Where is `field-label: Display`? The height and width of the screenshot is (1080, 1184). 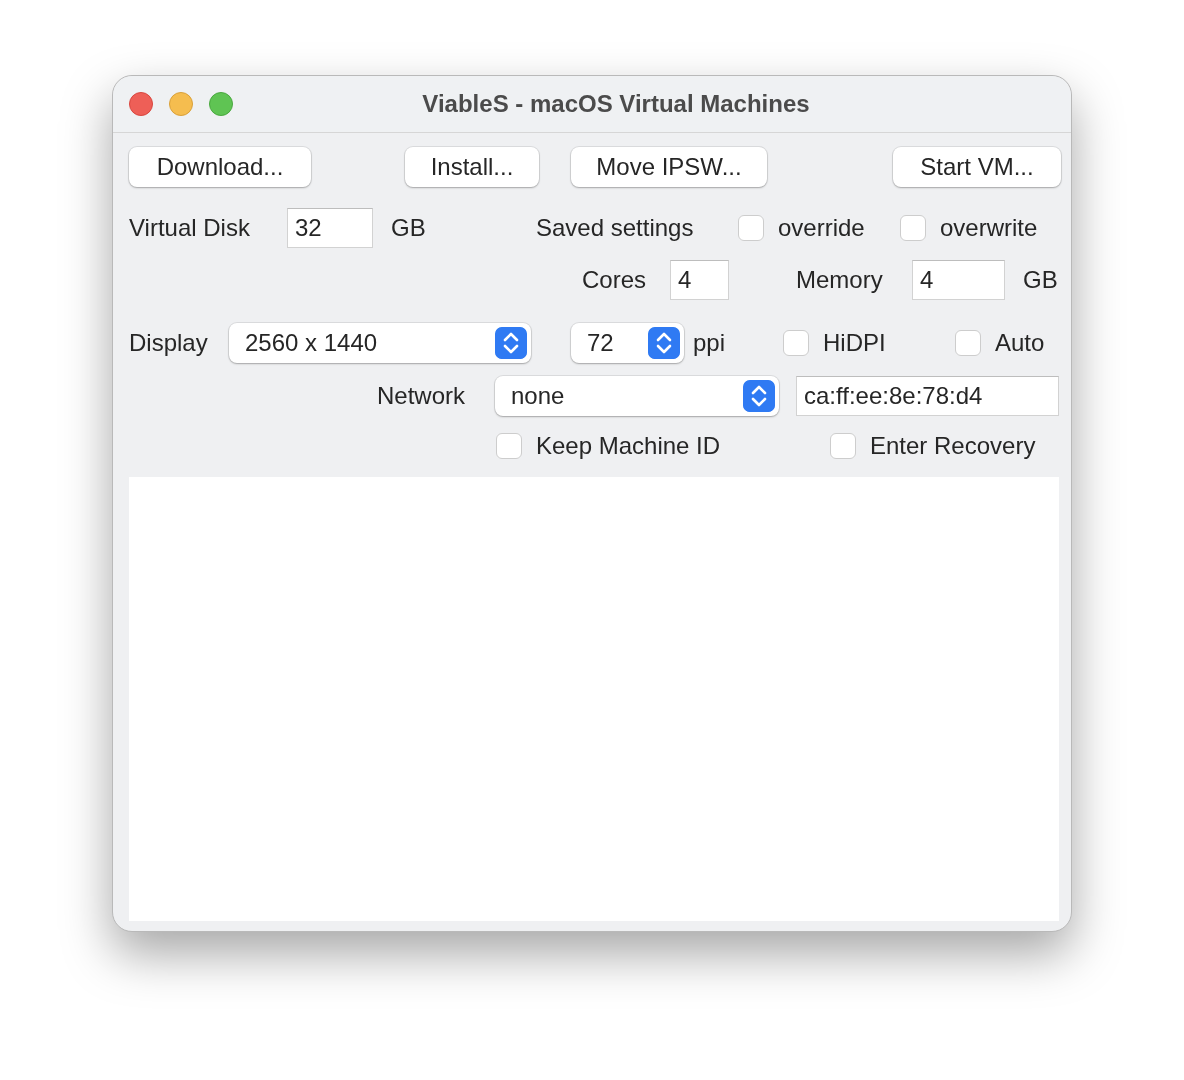
field-label: Display is located at coordinates (169, 343).